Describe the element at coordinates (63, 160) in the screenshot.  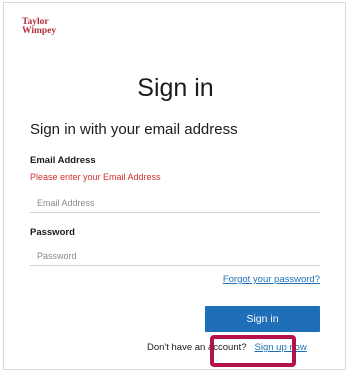
I see `email-label: Email Address` at that location.